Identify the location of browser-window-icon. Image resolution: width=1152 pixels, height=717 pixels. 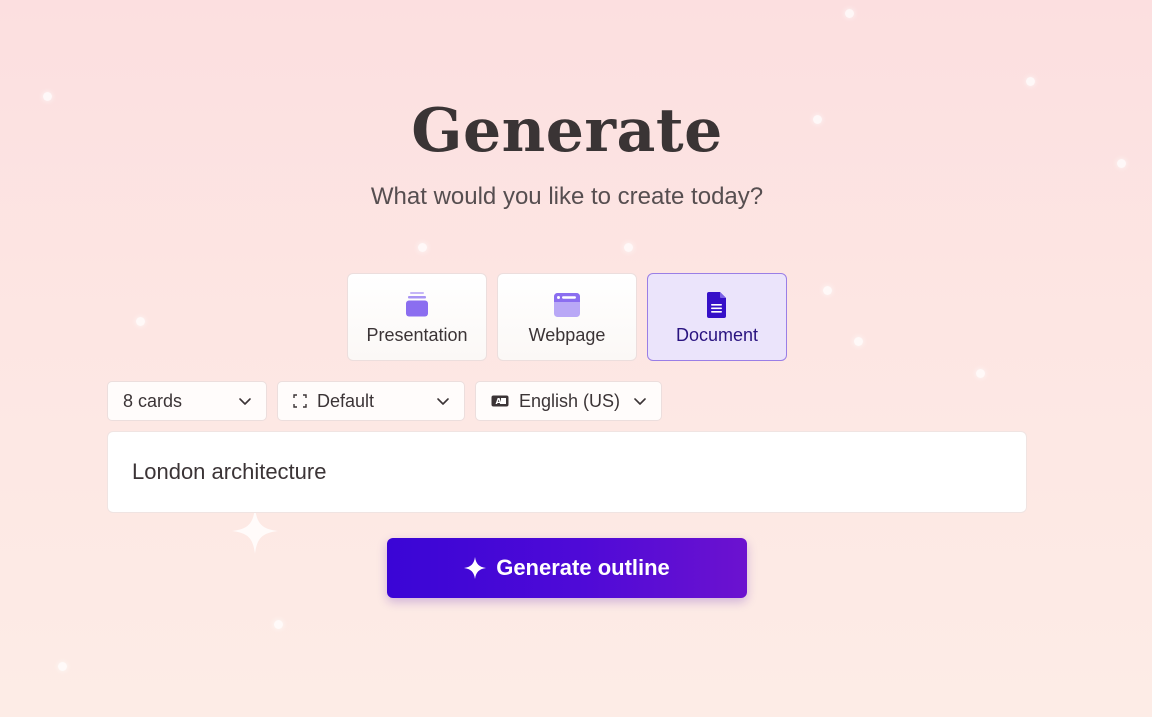
(567, 305).